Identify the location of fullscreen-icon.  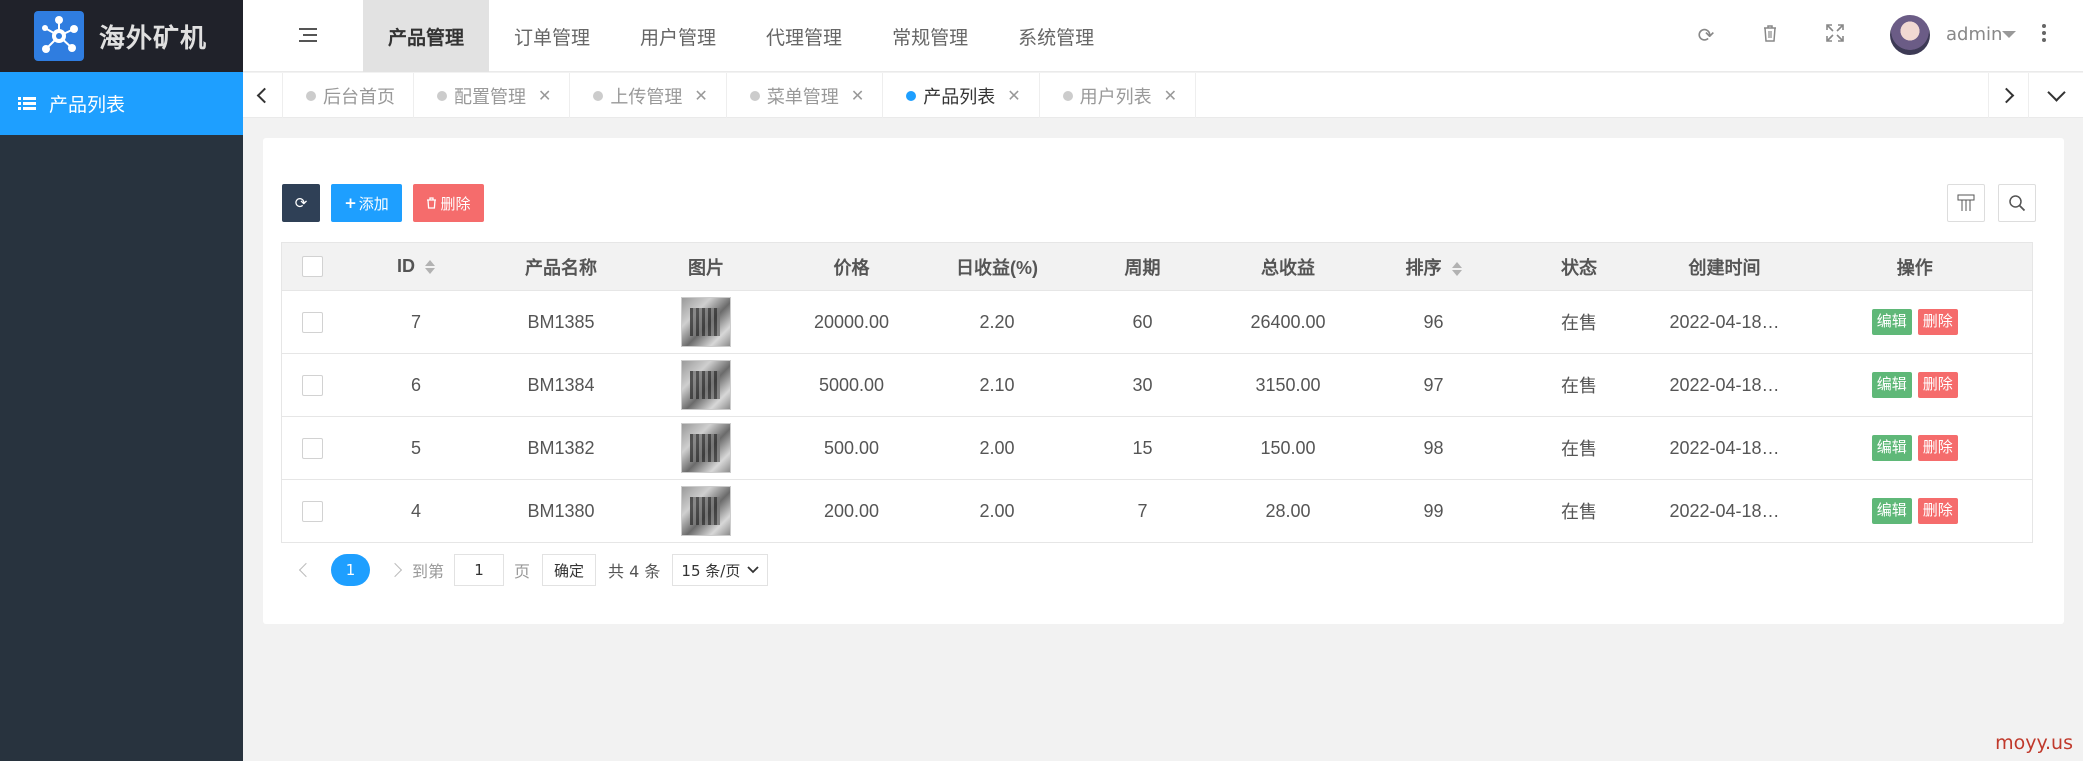
(1835, 35).